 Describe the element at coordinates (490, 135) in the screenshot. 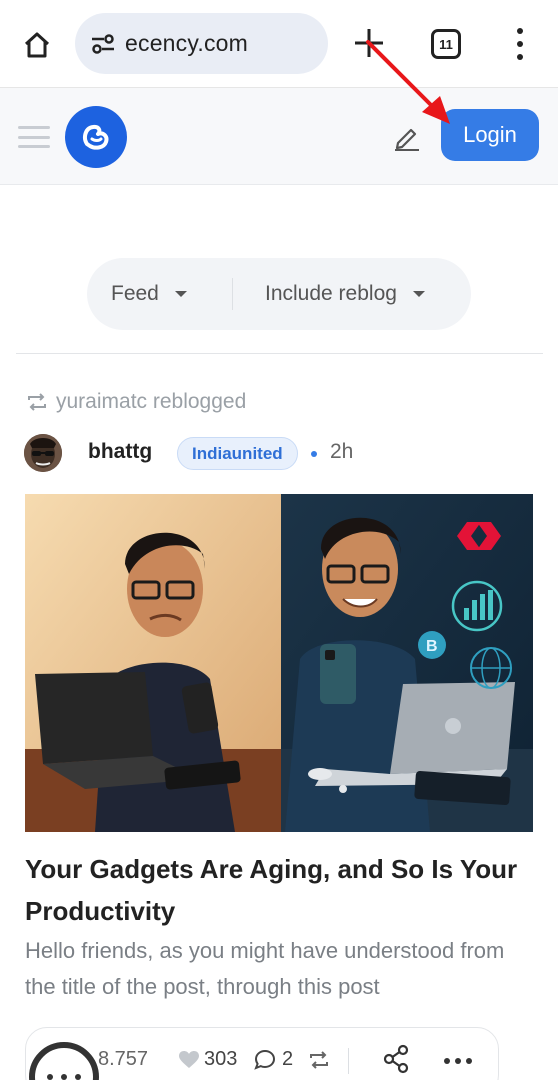

I see `login-button: Login` at that location.